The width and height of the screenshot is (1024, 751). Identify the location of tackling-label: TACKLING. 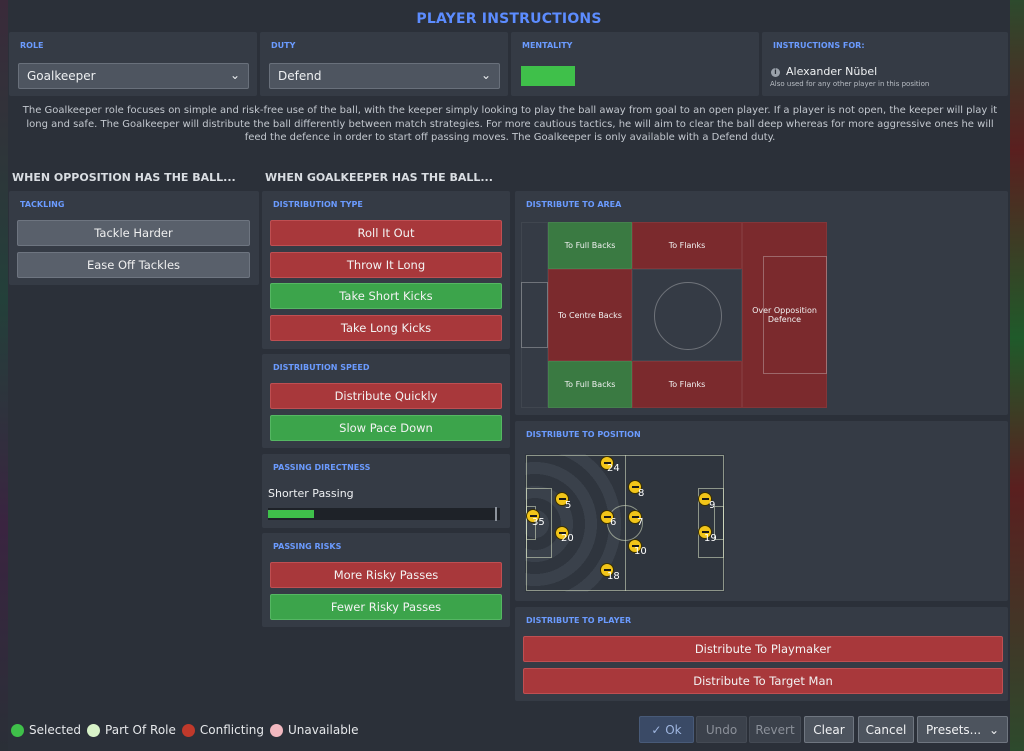
(42, 204).